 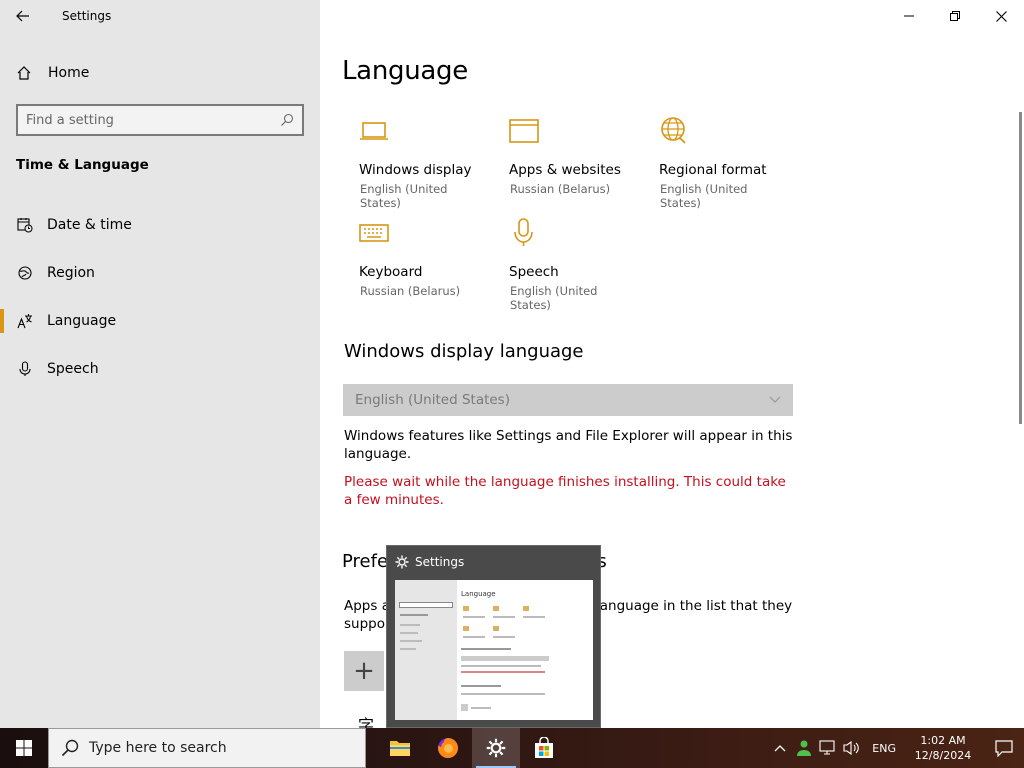 I want to click on close-button, so click(x=1001, y=16).